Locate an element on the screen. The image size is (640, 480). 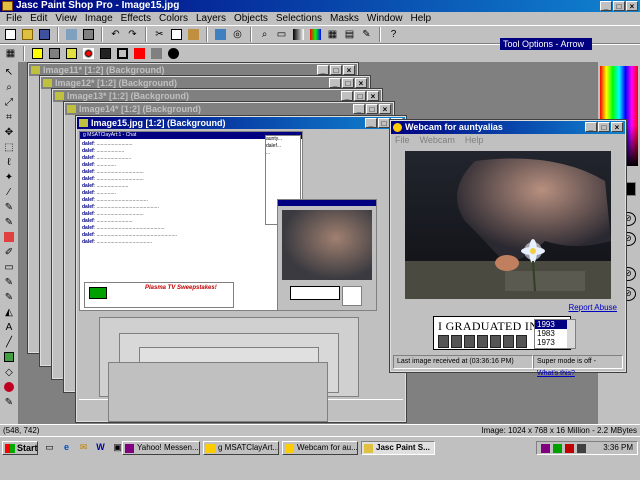
desktop-icon: ▭ is located at coordinates (49, 448).